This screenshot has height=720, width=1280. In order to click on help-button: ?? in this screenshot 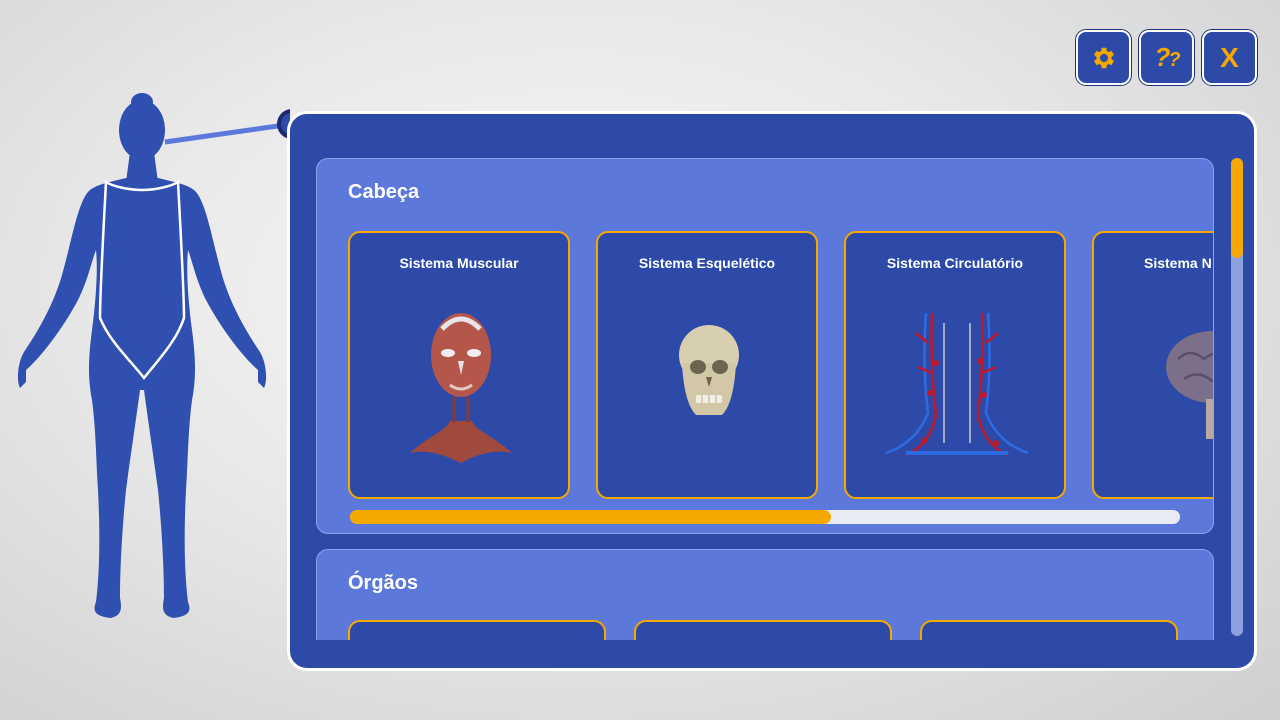, I will do `click(1166, 57)`.